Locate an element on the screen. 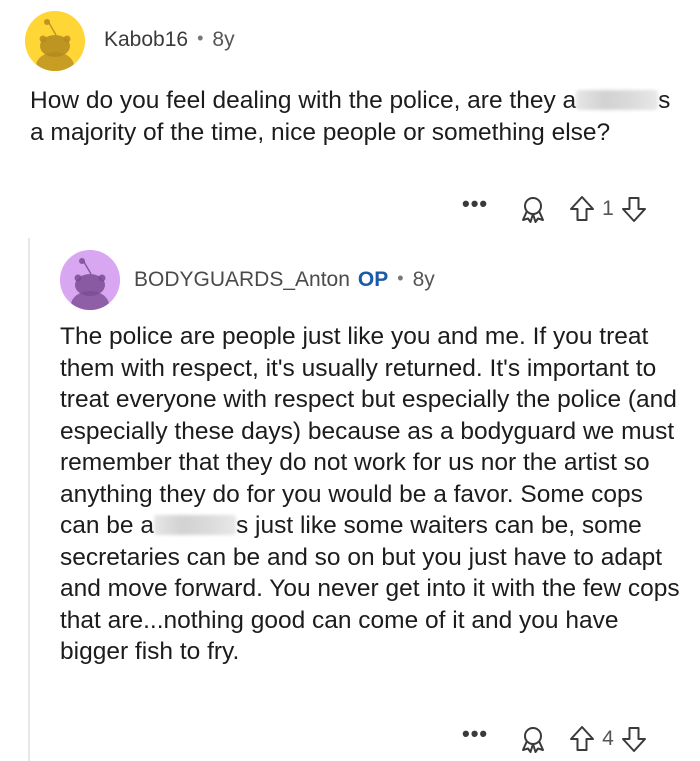 This screenshot has height=761, width=700. vote-score: 1 is located at coordinates (608, 208).